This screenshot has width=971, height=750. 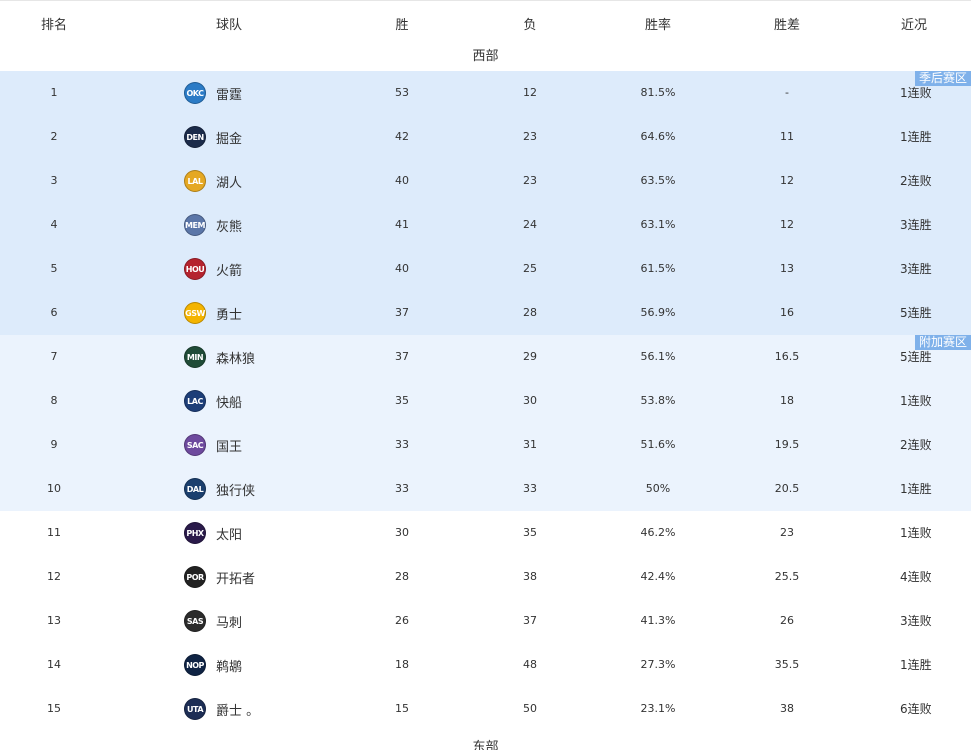 I want to click on team-logo-icon: PHX, so click(x=195, y=533).